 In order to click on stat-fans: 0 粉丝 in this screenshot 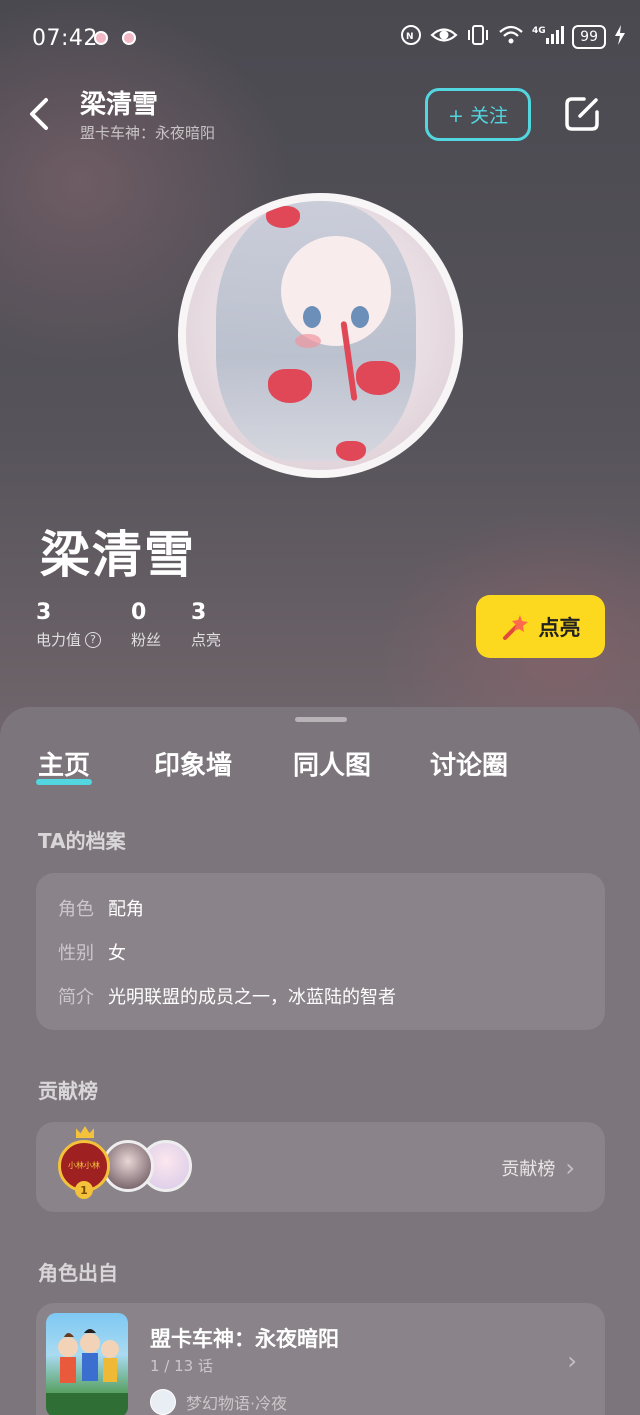, I will do `click(146, 625)`.